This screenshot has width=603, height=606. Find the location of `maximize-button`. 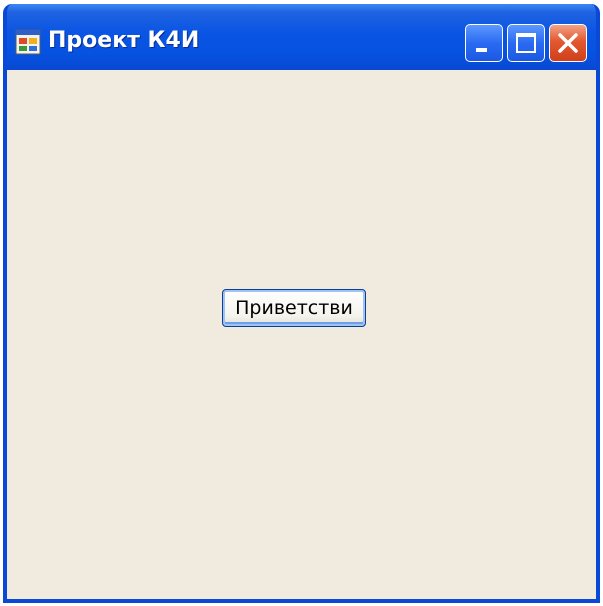

maximize-button is located at coordinates (526, 43).